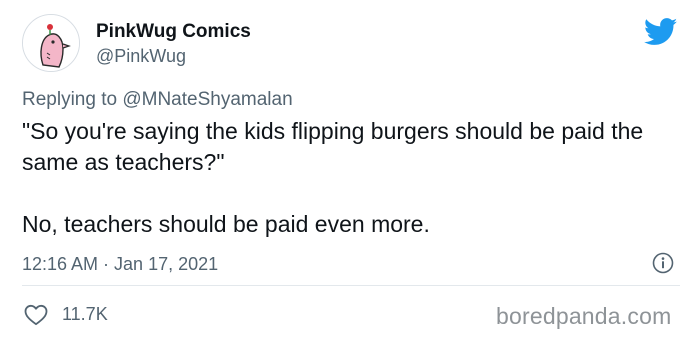 The height and width of the screenshot is (341, 700). I want to click on tweet-paragraph: No, teachers should be paid even more., so click(226, 224).